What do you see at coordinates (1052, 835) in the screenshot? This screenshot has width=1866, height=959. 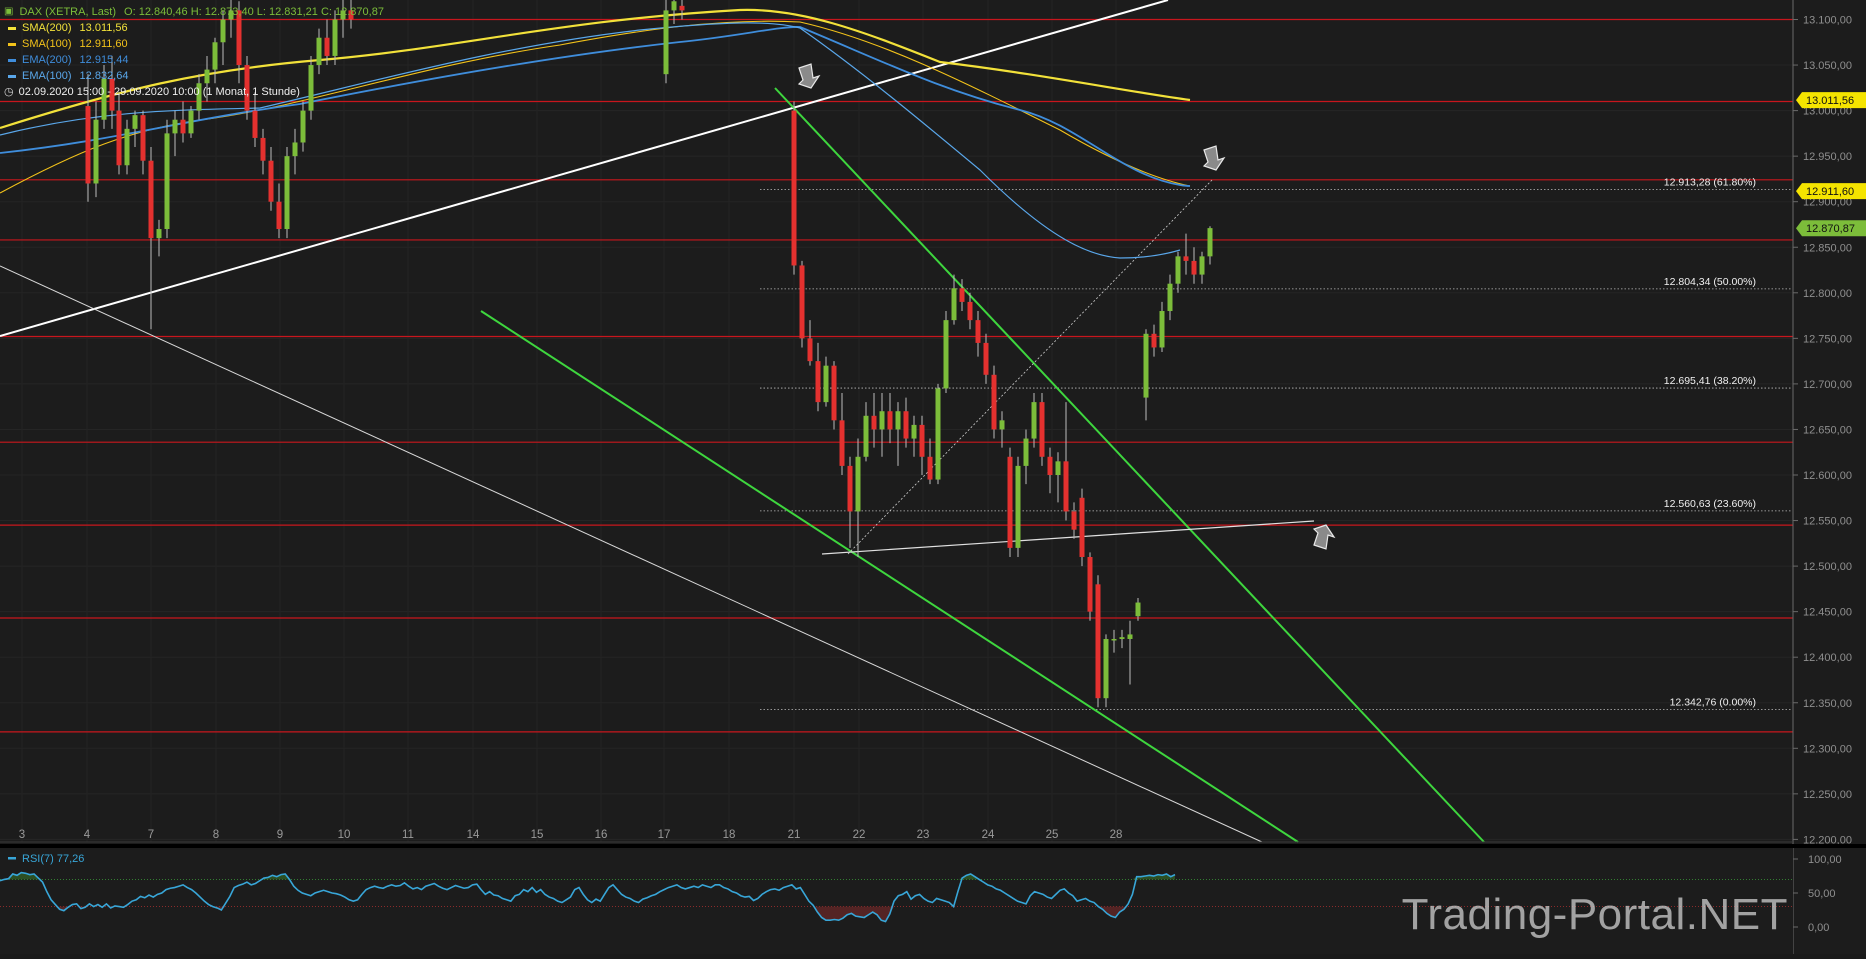 I see `x-axis-tick-label: 25` at bounding box center [1052, 835].